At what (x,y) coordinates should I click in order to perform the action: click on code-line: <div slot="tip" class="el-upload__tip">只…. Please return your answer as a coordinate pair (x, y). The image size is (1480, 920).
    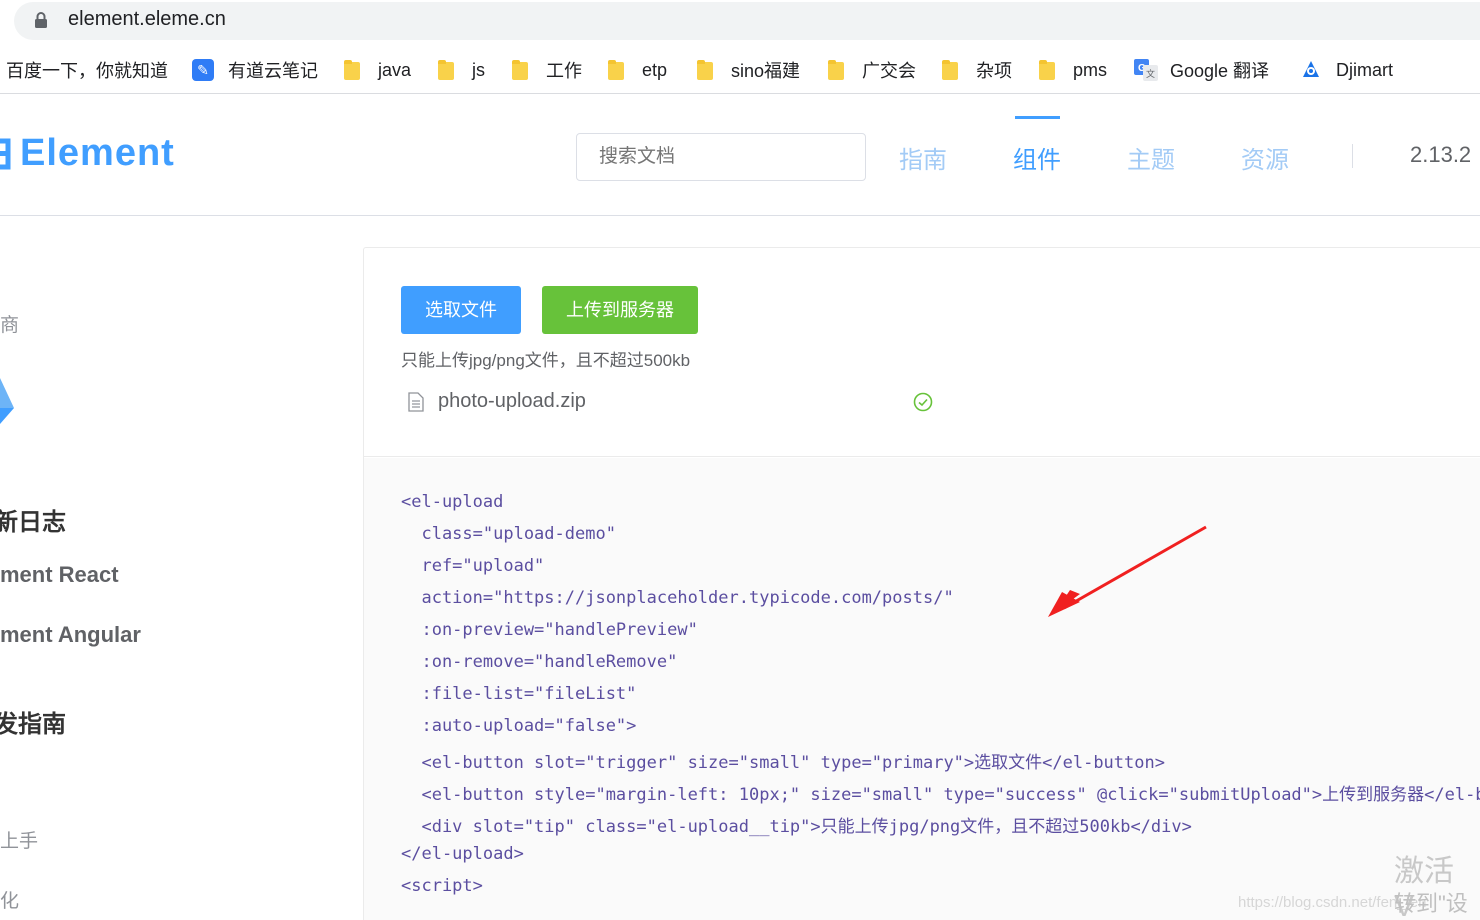
    Looking at the image, I should click on (796, 827).